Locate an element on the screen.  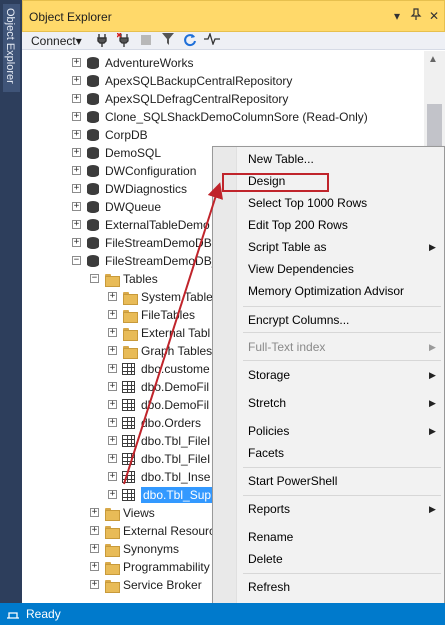
menu-item-view-dependencies: View Dependencies is located at coordinates (301, 269).